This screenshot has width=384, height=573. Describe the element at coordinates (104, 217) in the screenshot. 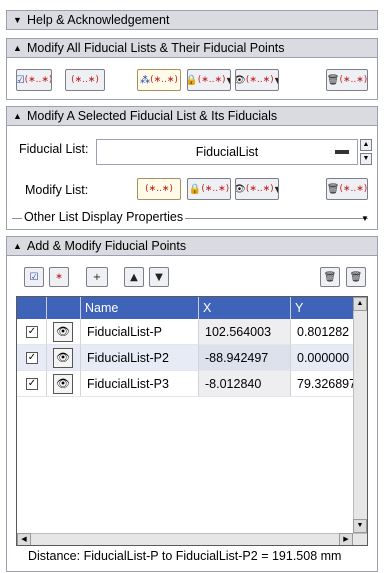

I see `other-props-toggle: Other List Display Properties` at that location.